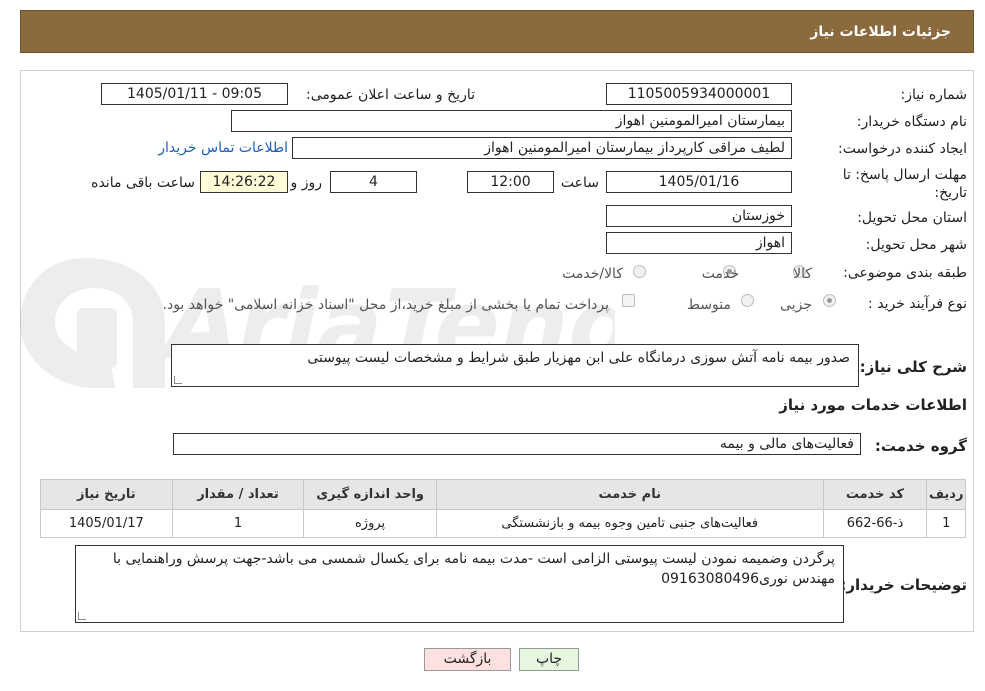  What do you see at coordinates (497, 31) in the screenshot?
I see `page-header: جزئیات اطلاعات نیاز` at bounding box center [497, 31].